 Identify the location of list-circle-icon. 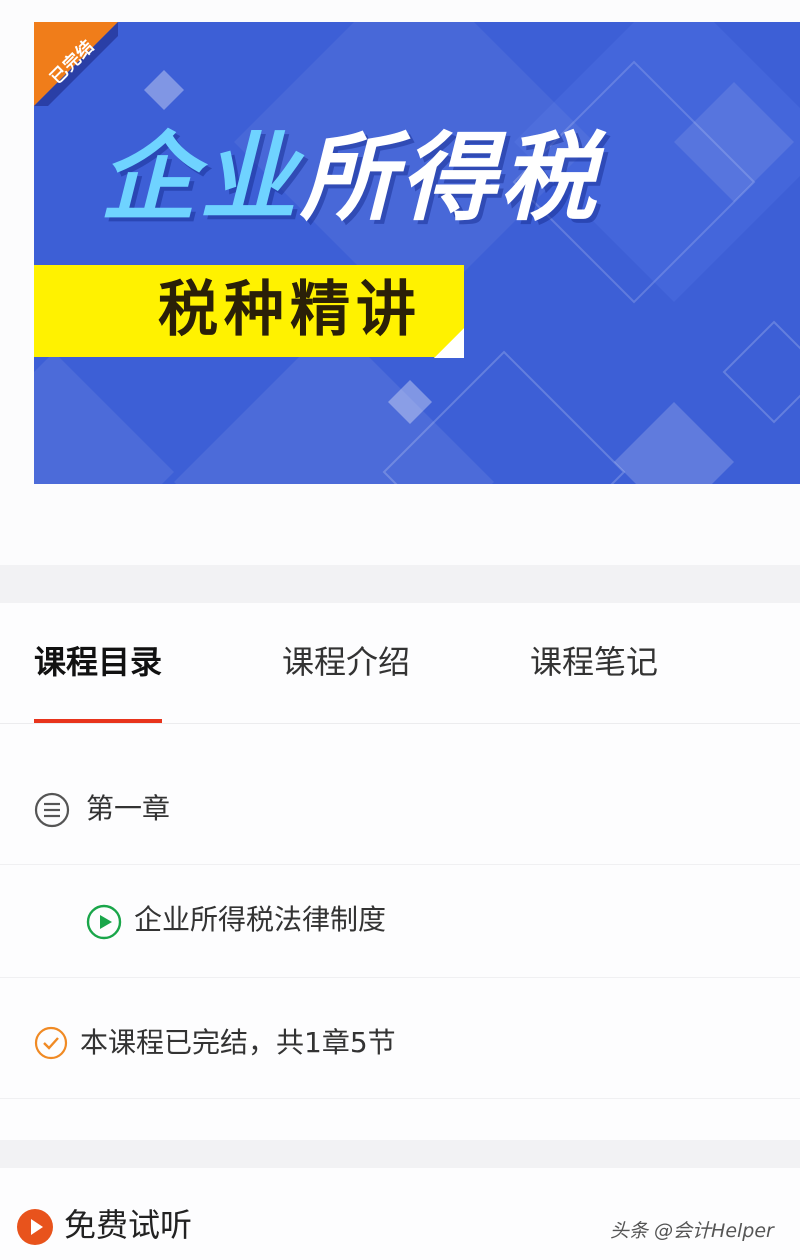
(52, 810).